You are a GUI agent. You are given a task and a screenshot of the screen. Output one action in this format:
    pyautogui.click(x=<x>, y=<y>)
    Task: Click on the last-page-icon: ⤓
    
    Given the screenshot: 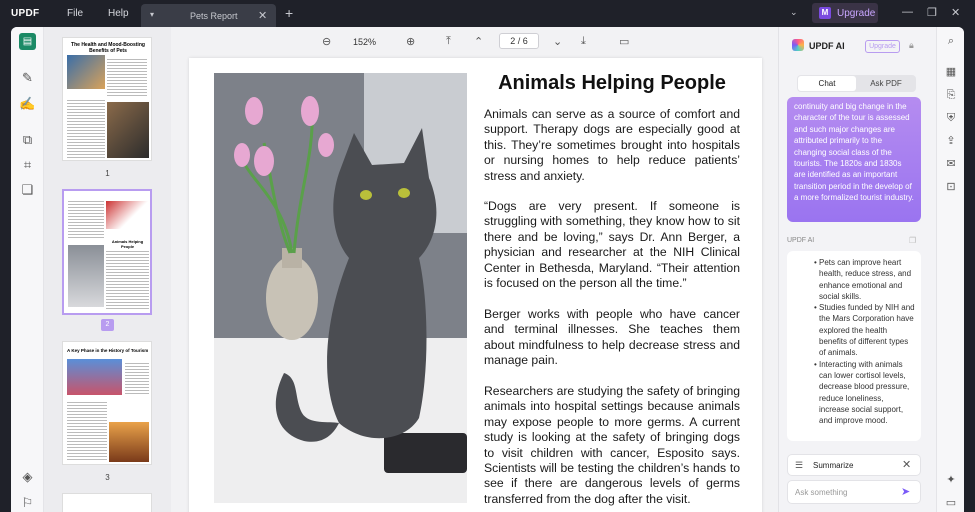 What is the action you would take?
    pyautogui.click(x=583, y=41)
    